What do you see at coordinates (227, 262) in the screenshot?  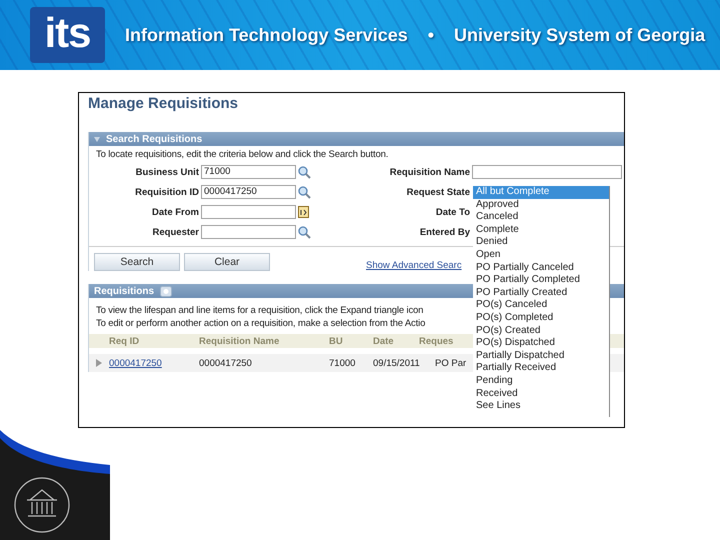 I see `form-button: Clear` at bounding box center [227, 262].